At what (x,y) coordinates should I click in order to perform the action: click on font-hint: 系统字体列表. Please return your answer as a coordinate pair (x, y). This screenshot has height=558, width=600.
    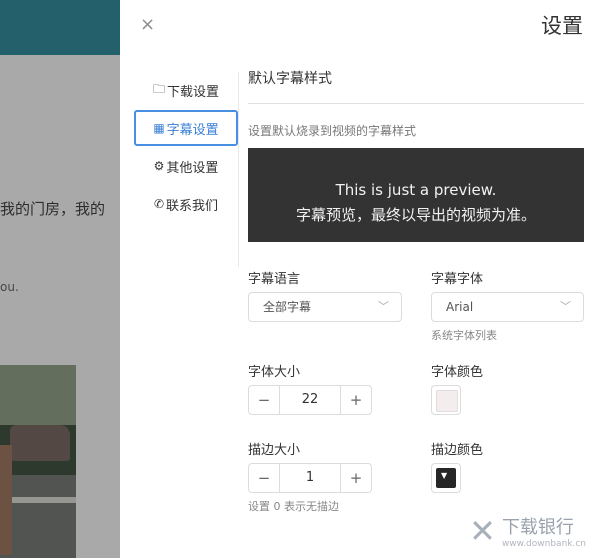
    Looking at the image, I should click on (464, 335).